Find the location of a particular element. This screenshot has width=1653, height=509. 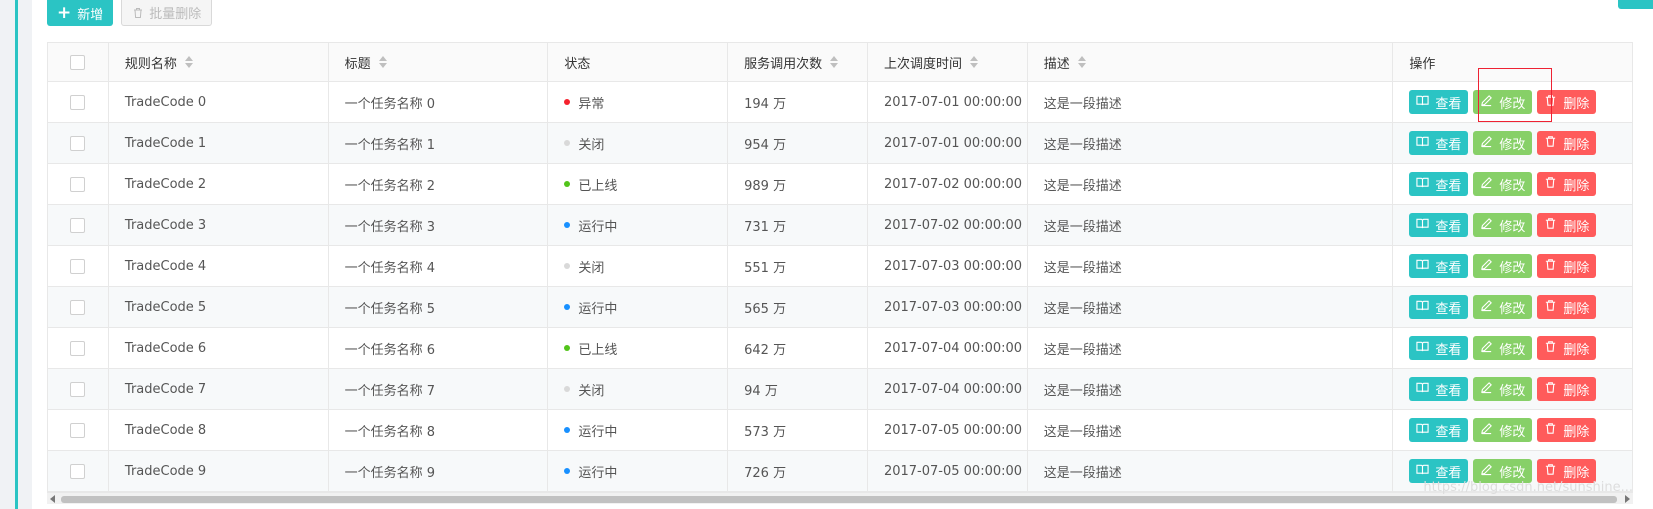

status-text: 关闭 is located at coordinates (591, 268).